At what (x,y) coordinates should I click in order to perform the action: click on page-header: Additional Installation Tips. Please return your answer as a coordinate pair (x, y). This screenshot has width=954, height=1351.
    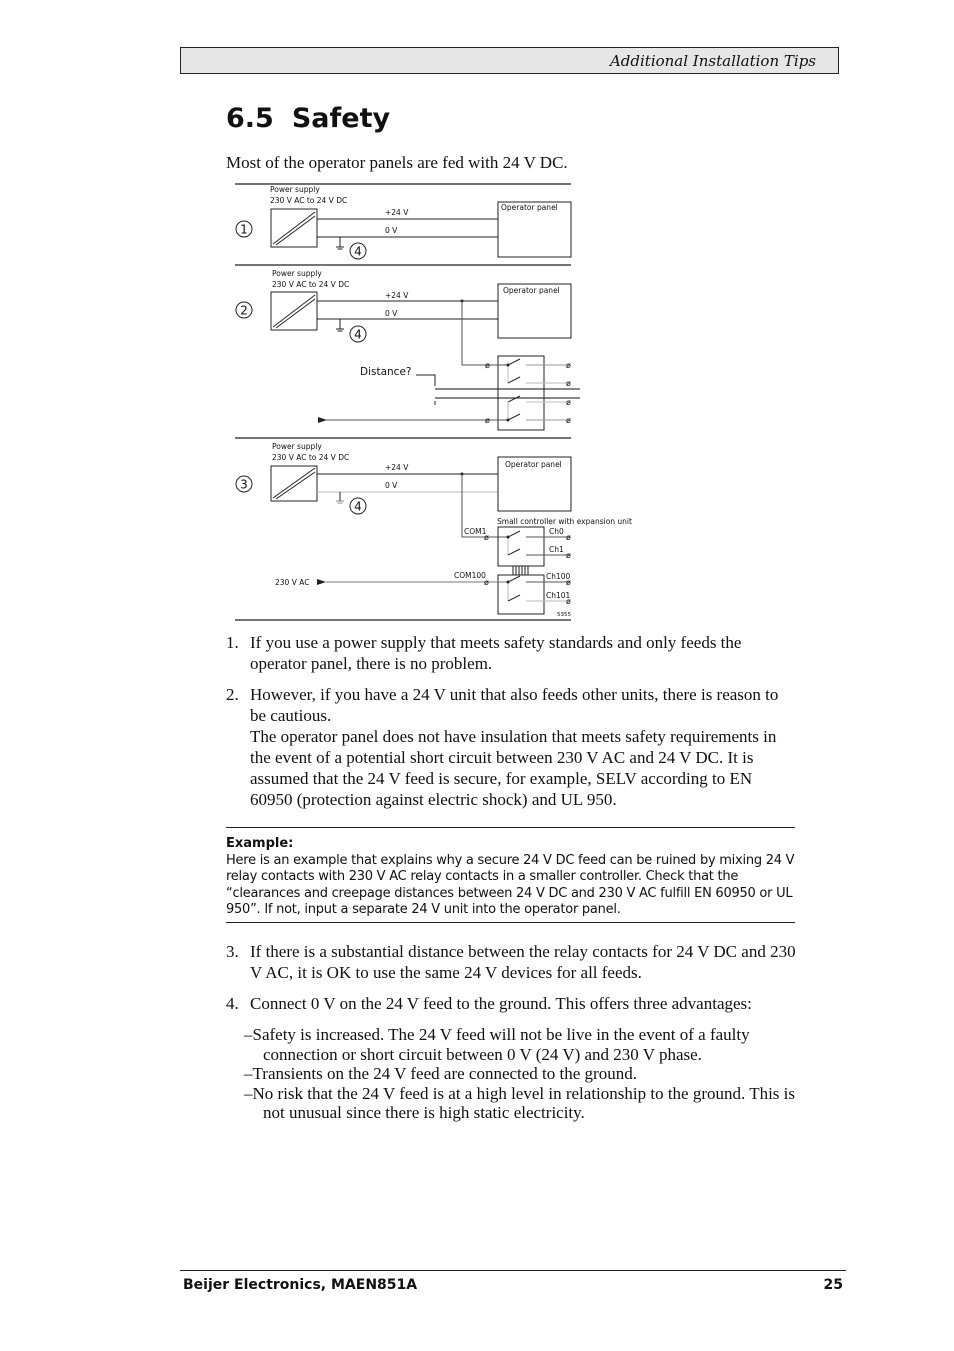
    Looking at the image, I should click on (509, 60).